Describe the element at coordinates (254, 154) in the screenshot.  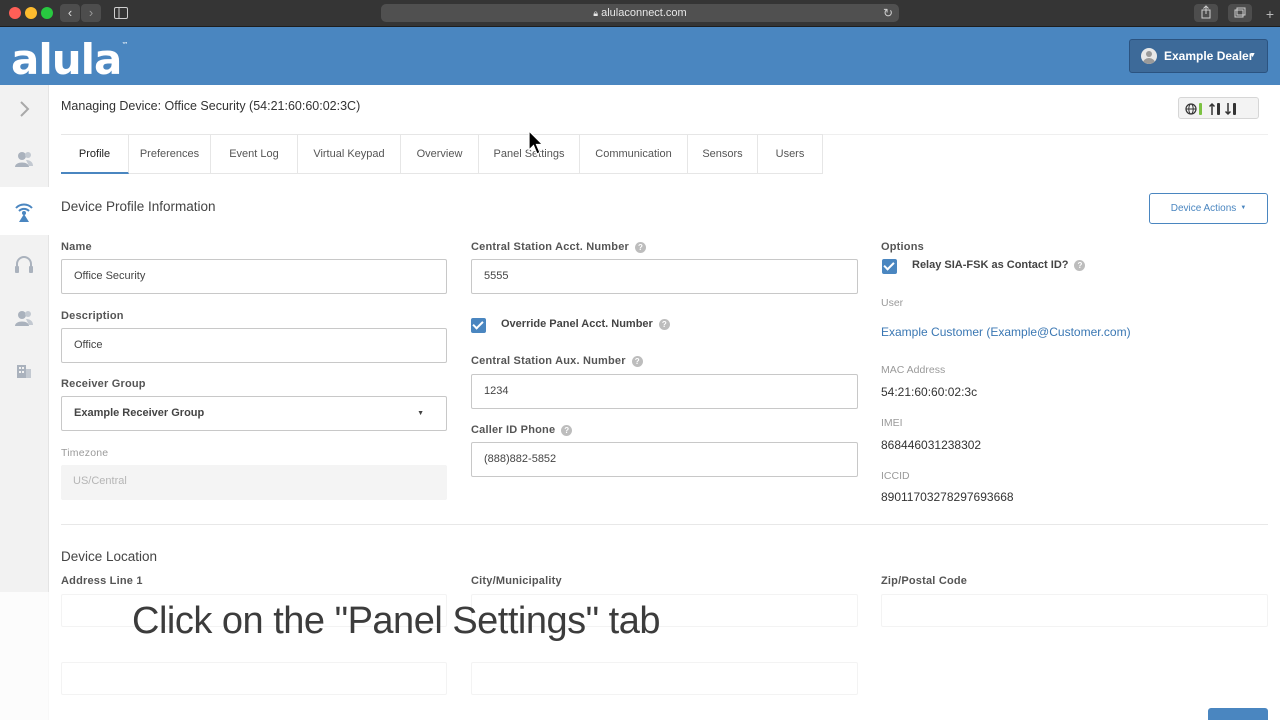
I see `tab-event-log: Event Log` at that location.